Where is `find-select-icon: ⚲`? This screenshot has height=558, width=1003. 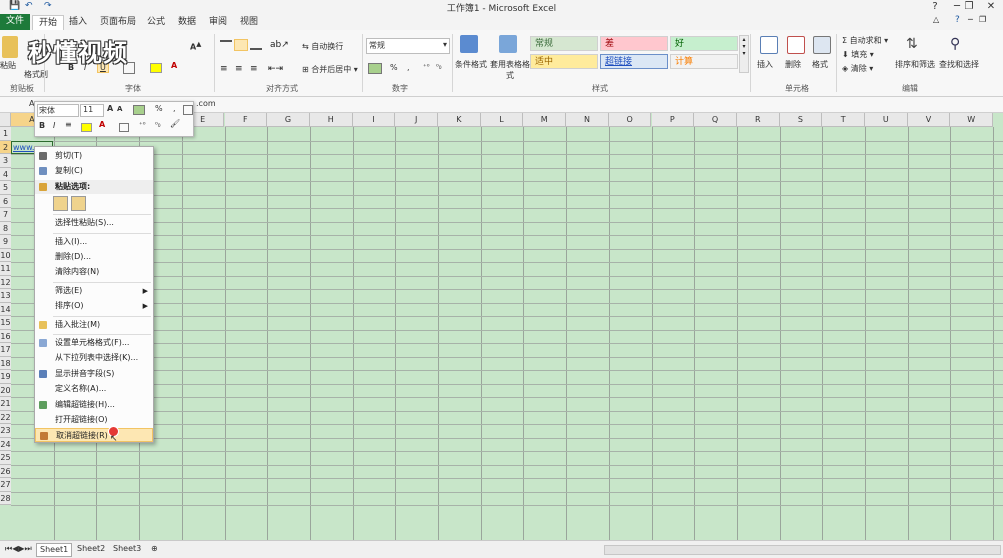
find-select-icon: ⚲ is located at coordinates (958, 44).